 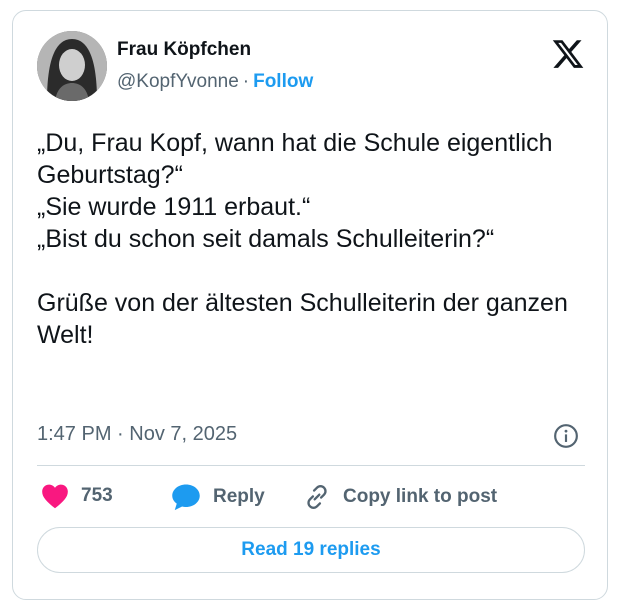 I want to click on reply-button: Reply, so click(x=218, y=497).